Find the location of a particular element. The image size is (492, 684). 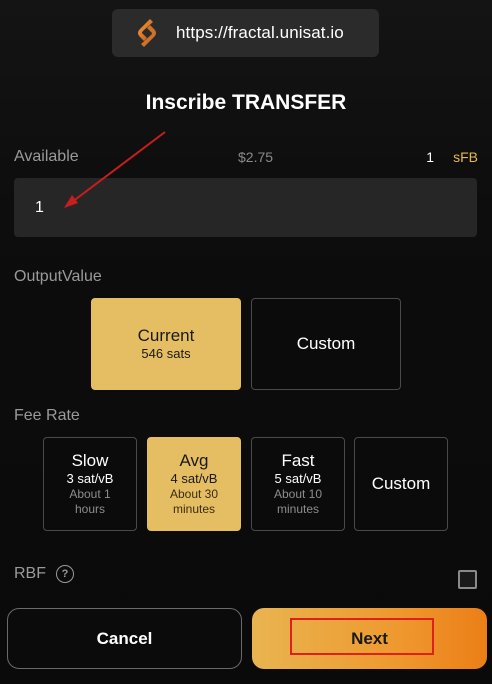

output-value-label: OutputValue is located at coordinates (58, 276).